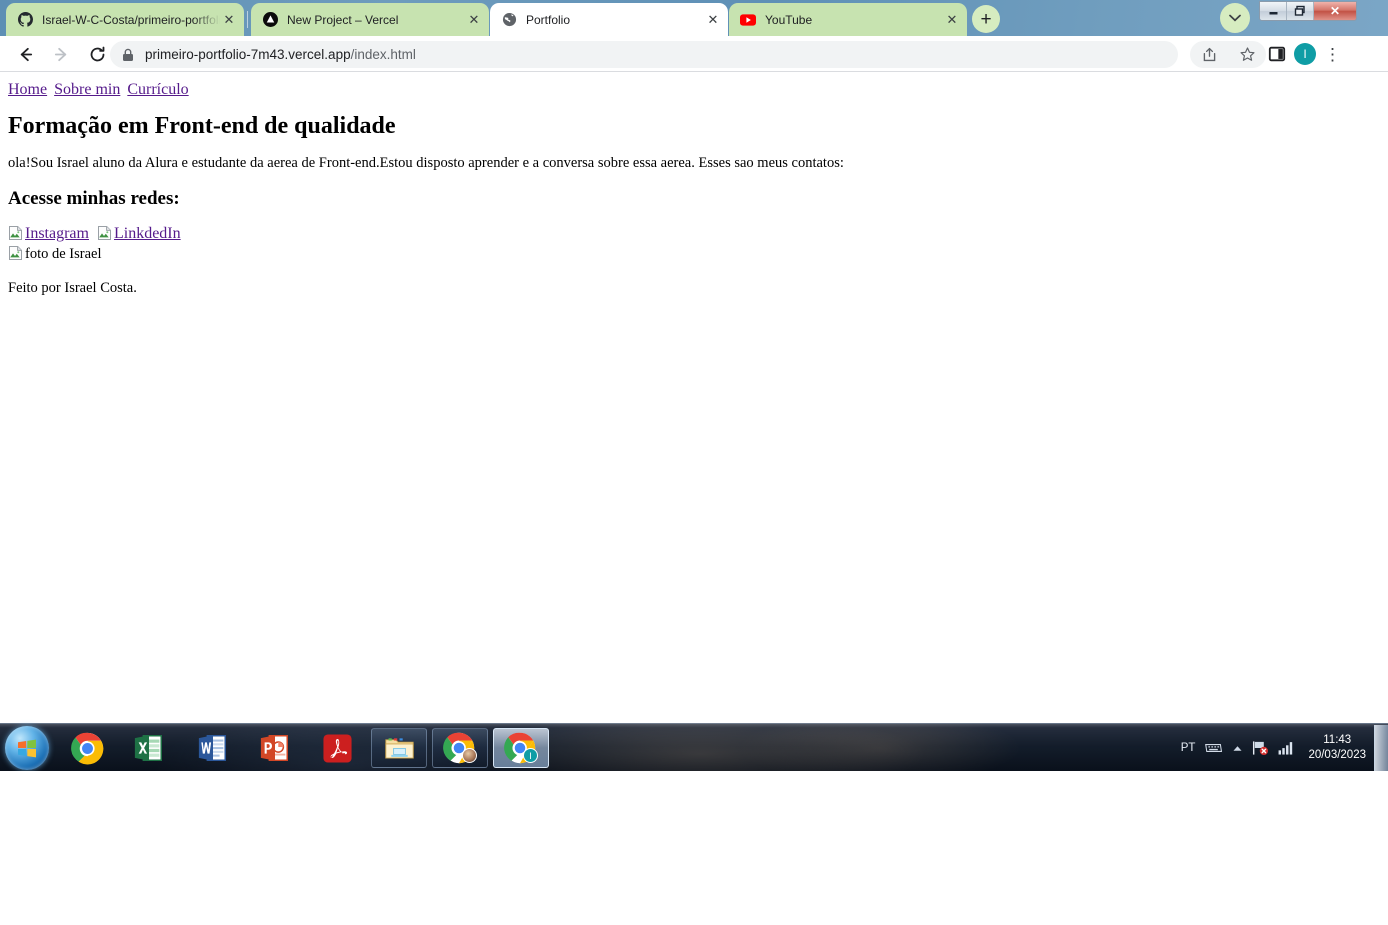 This screenshot has width=1388, height=925. What do you see at coordinates (1332, 54) in the screenshot?
I see `browser-menu-button: ⋮` at bounding box center [1332, 54].